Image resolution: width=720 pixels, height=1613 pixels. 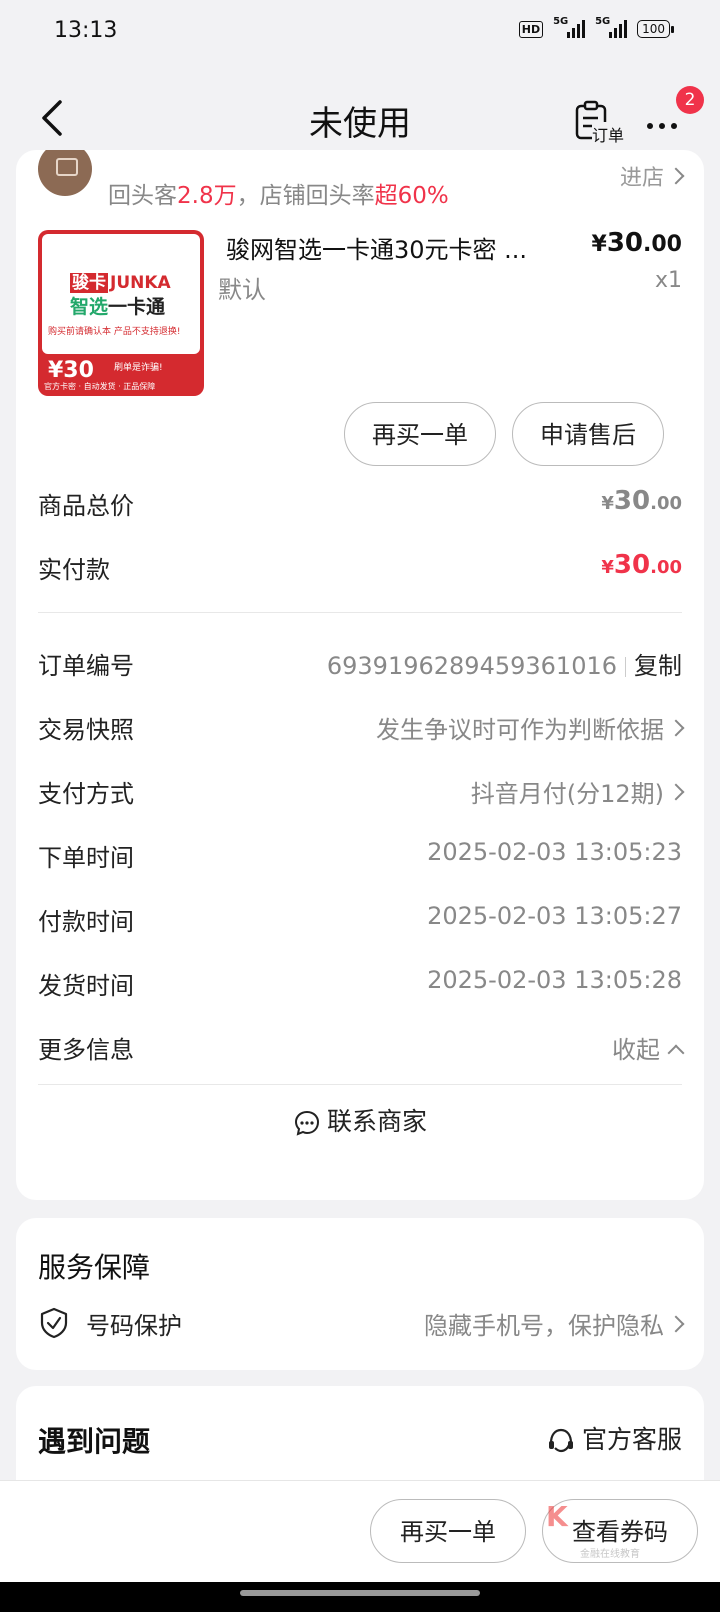 I want to click on contact-merchant-button: 联系商家, so click(x=360, y=1120).